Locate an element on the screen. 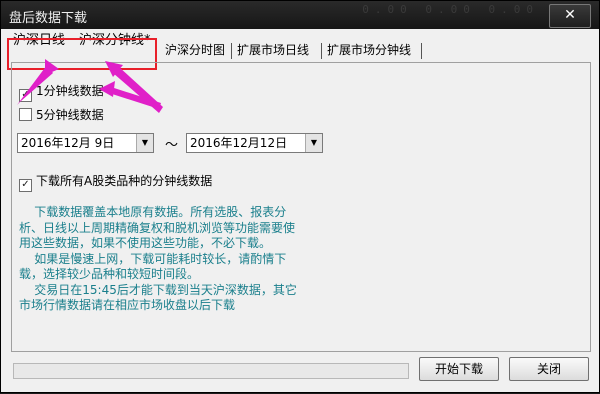  option-1min: ✓ 1分钟线数据 is located at coordinates (61, 92).